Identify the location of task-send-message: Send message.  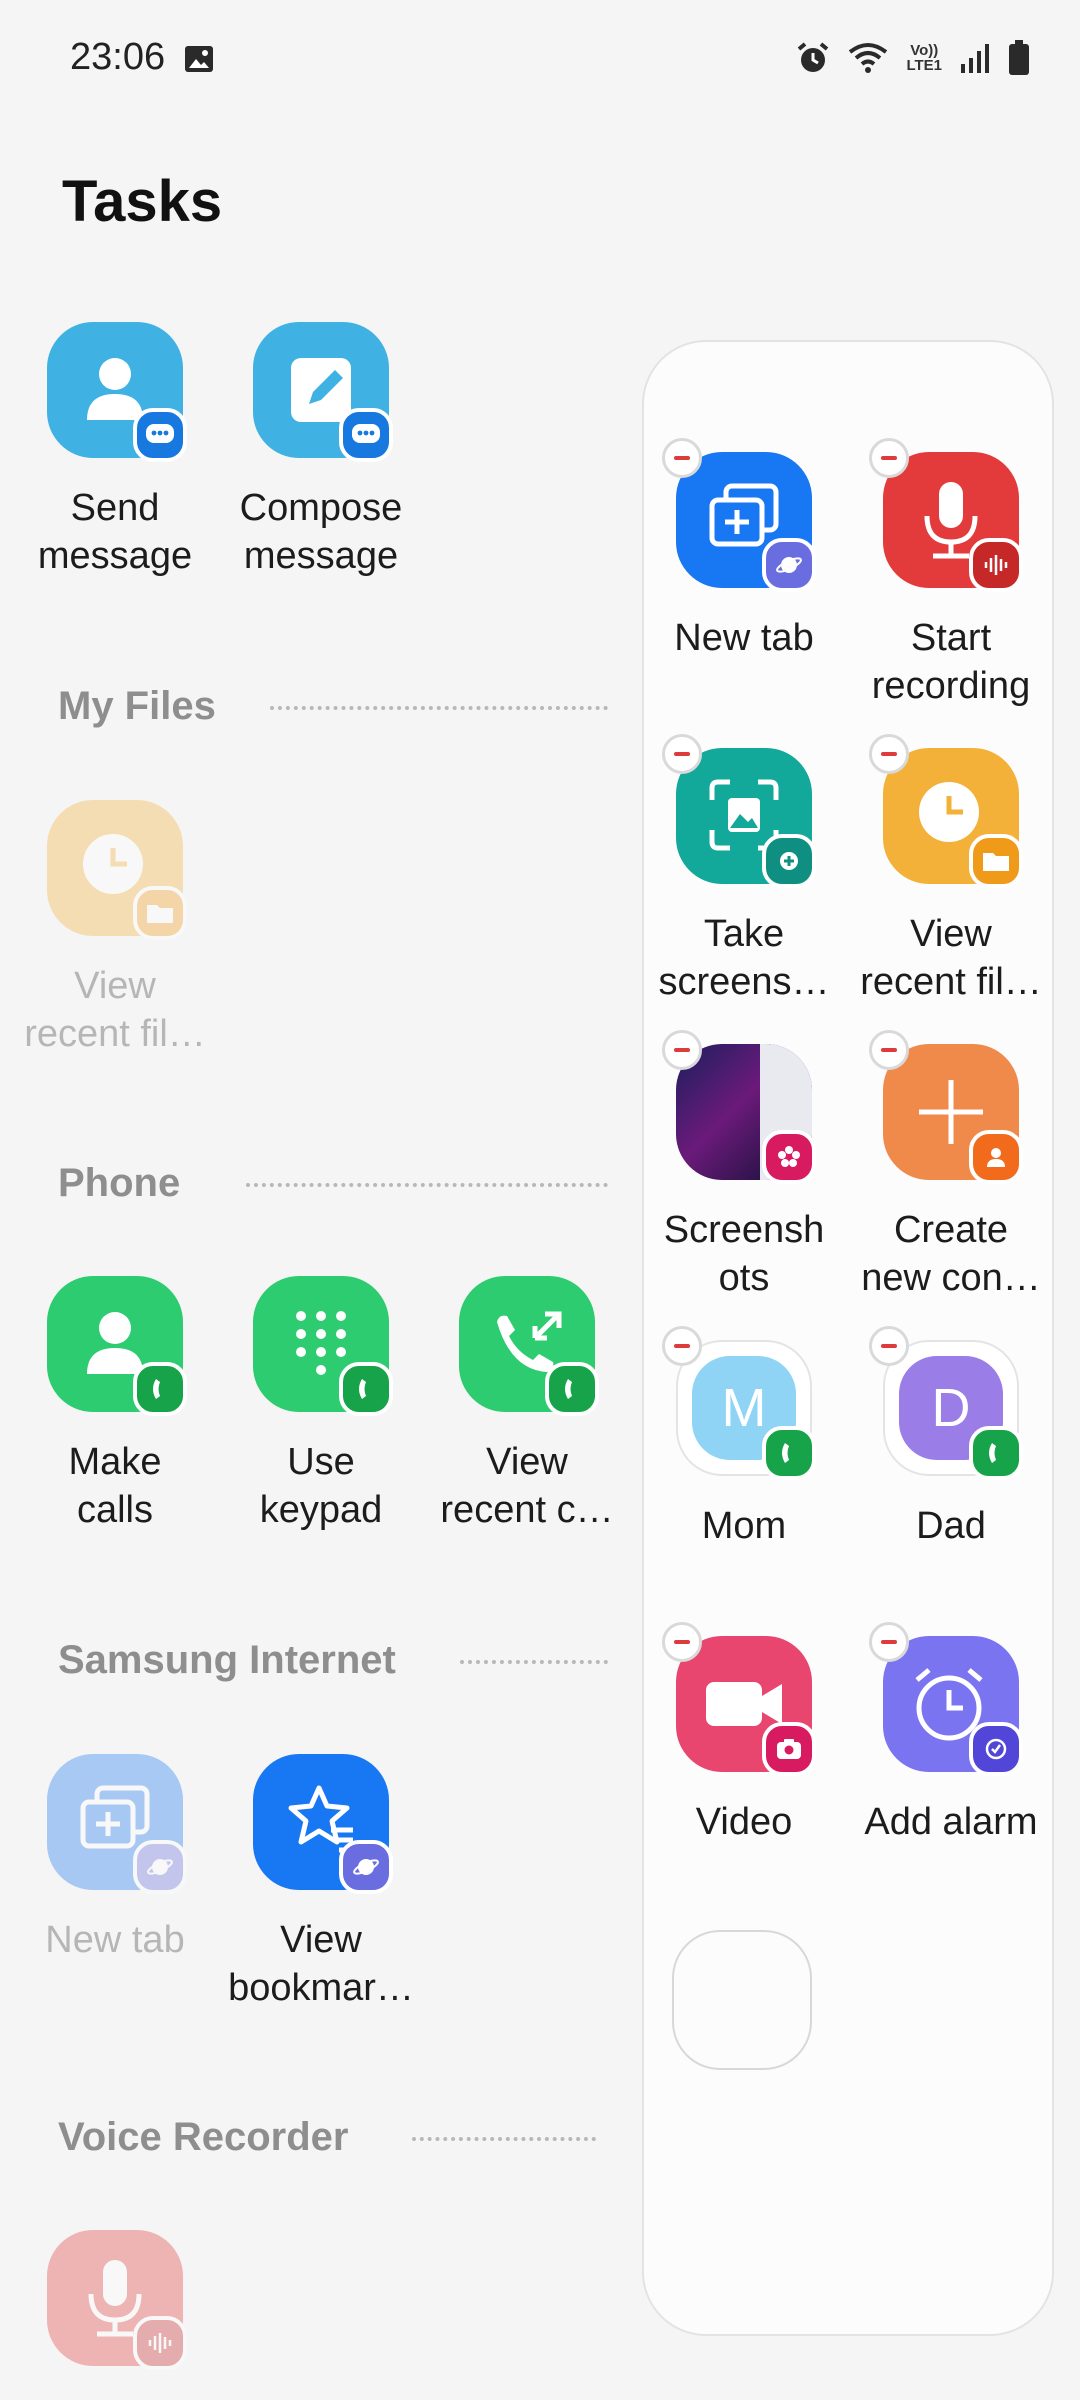
(115, 451).